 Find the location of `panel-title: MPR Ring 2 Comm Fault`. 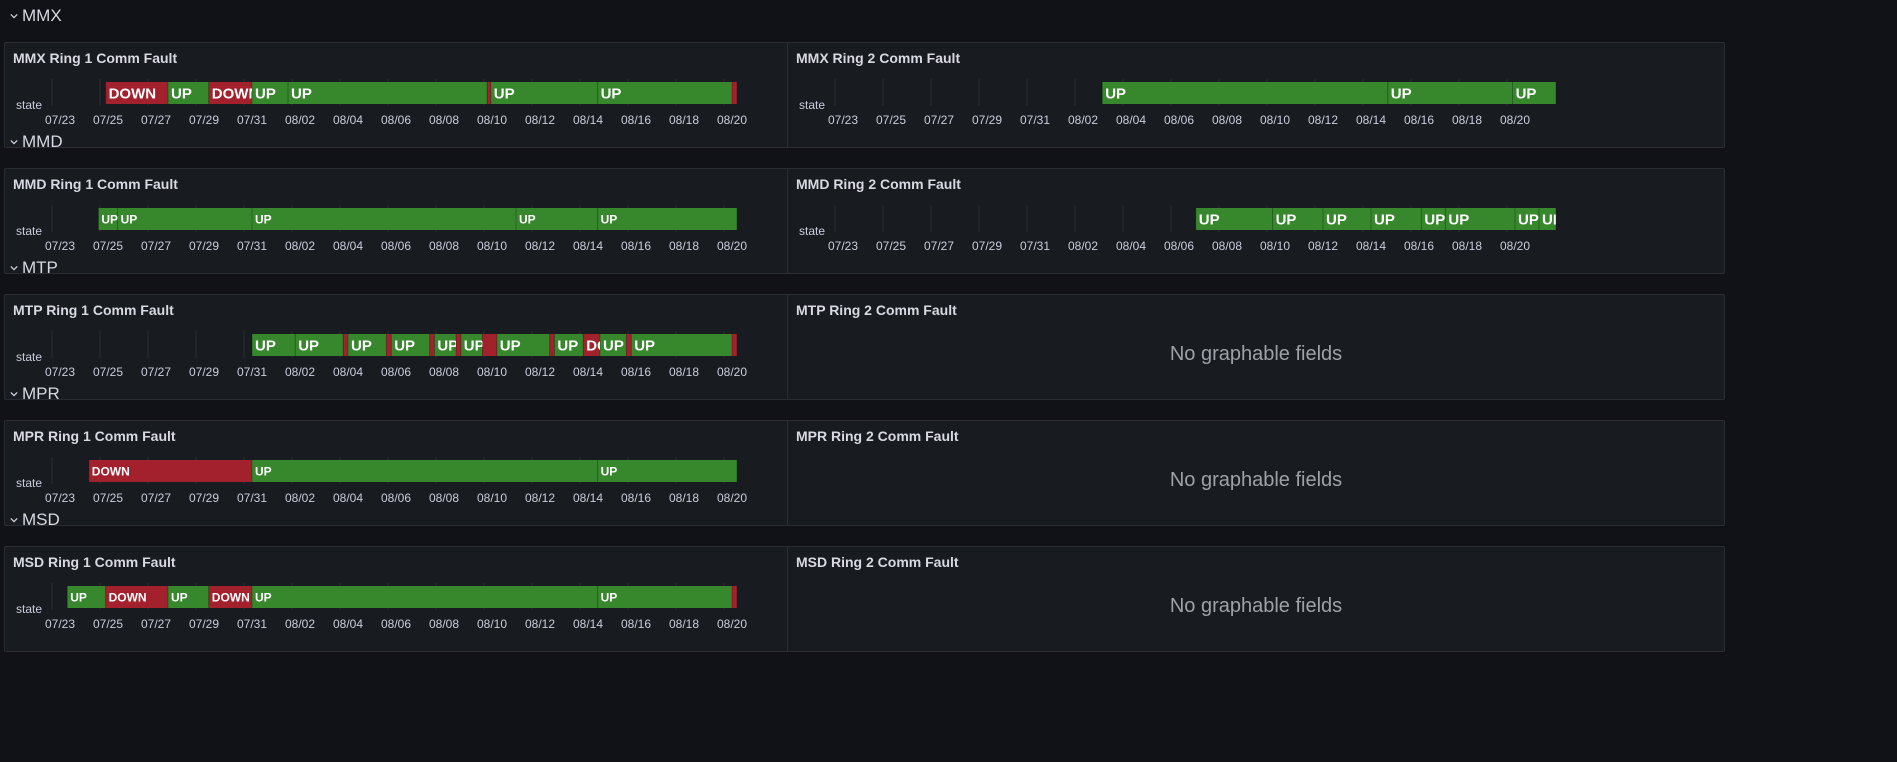

panel-title: MPR Ring 2 Comm Fault is located at coordinates (877, 436).